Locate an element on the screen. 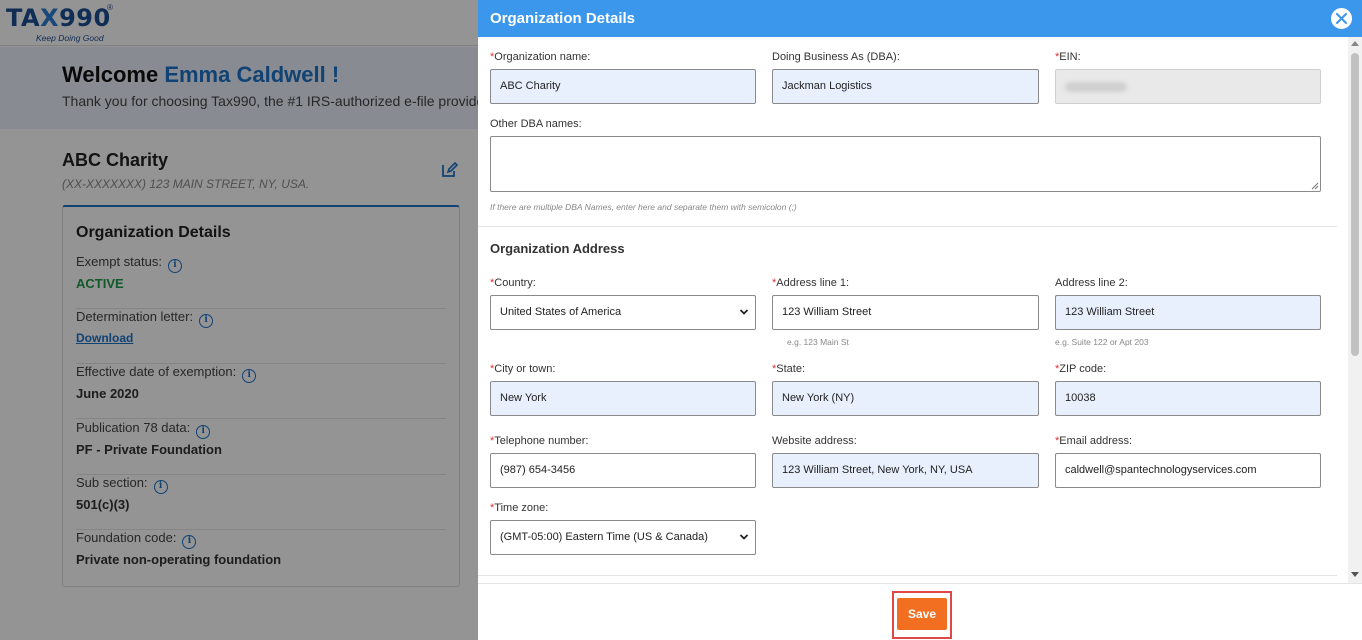 This screenshot has height=640, width=1362. city-input: New York is located at coordinates (623, 398).